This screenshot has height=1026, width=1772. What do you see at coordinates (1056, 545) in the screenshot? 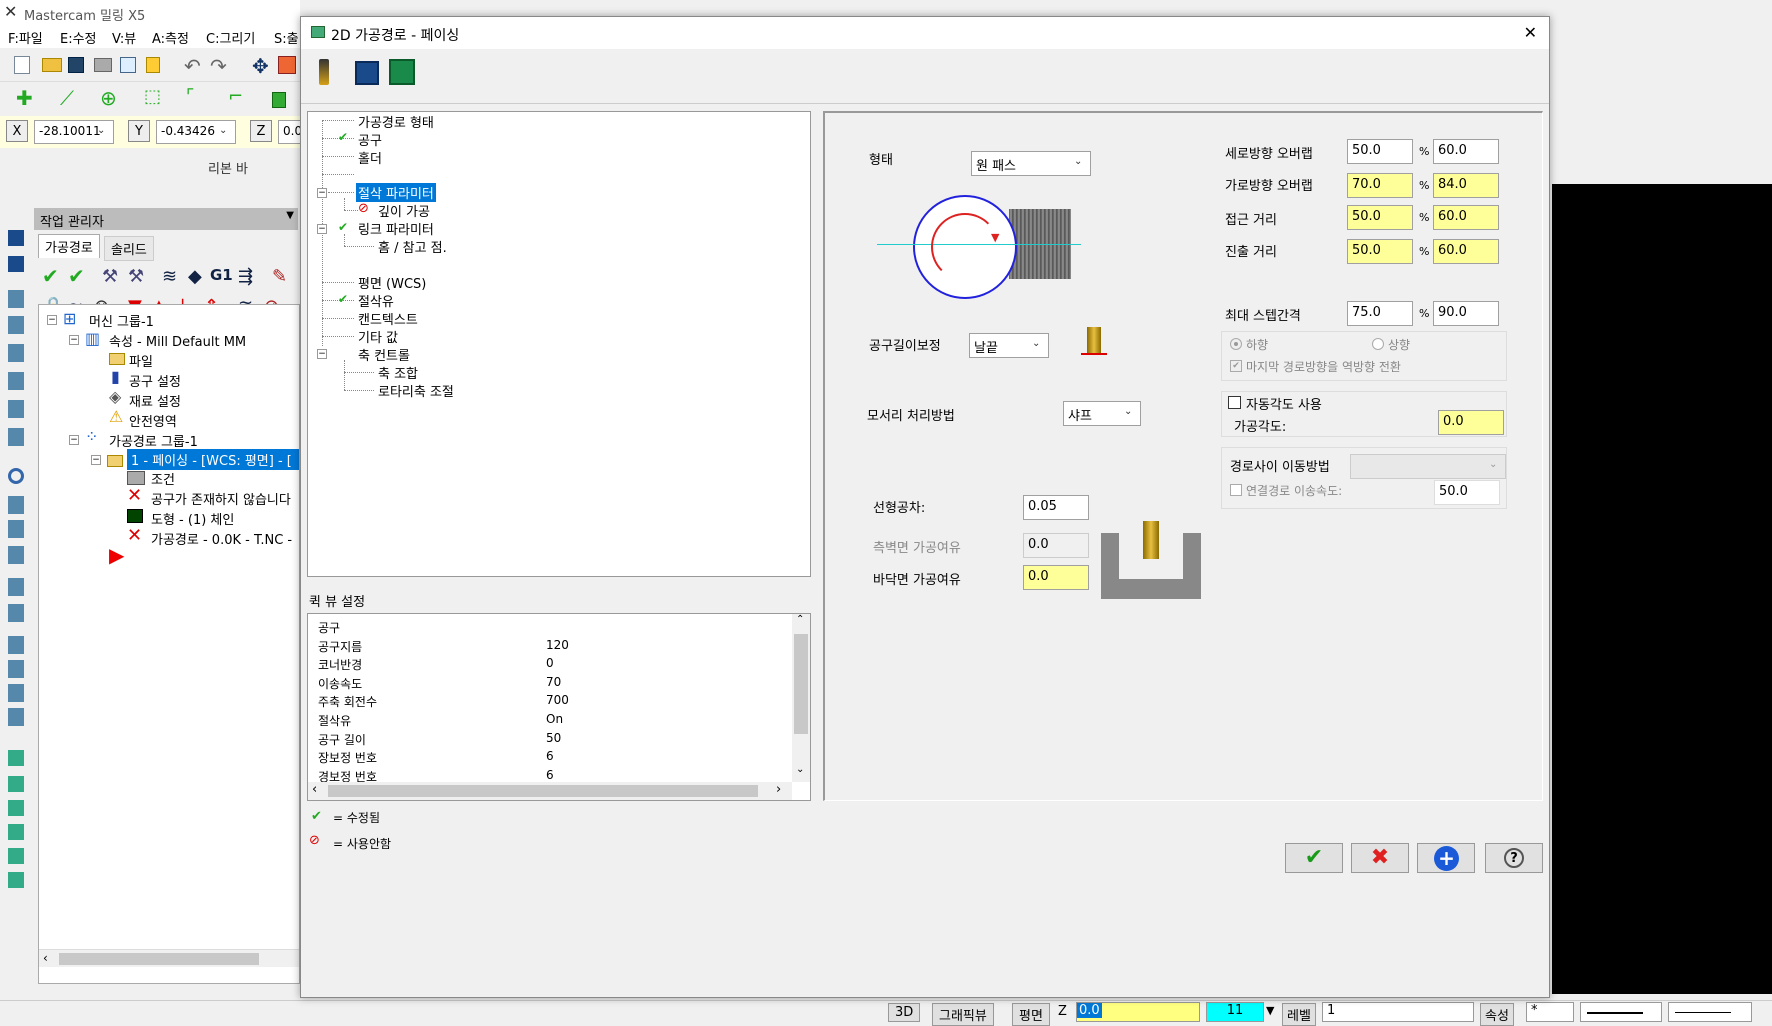
I see `wall-stock-field: 0.0` at bounding box center [1056, 545].